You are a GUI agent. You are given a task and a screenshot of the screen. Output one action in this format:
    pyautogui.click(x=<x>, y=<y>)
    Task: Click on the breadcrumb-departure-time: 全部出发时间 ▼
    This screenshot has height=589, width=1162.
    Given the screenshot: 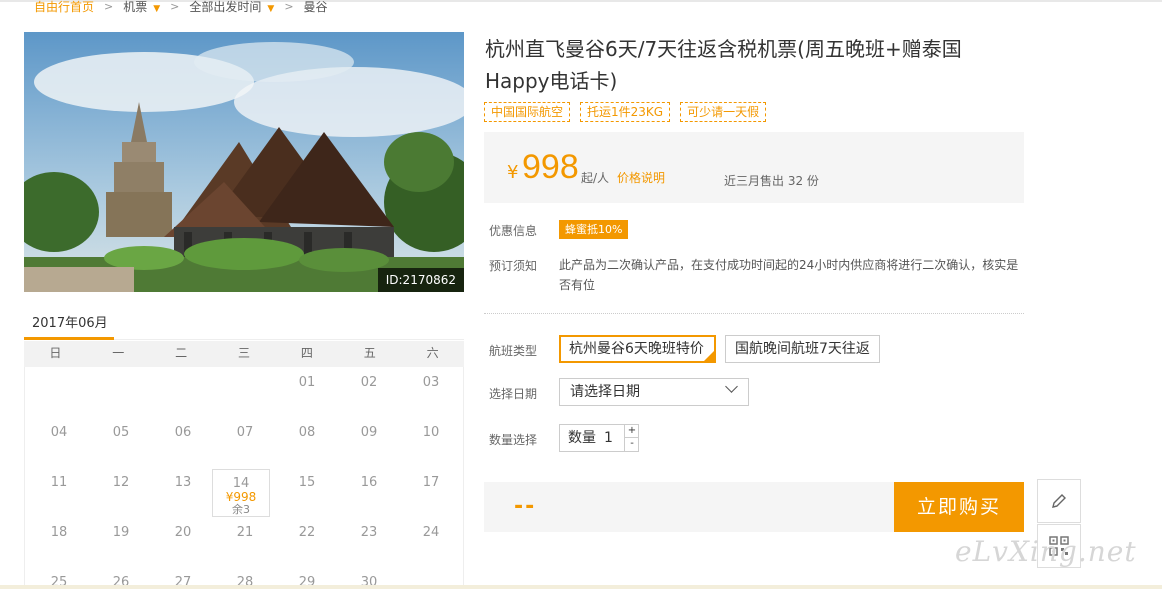 What is the action you would take?
    pyautogui.click(x=231, y=7)
    